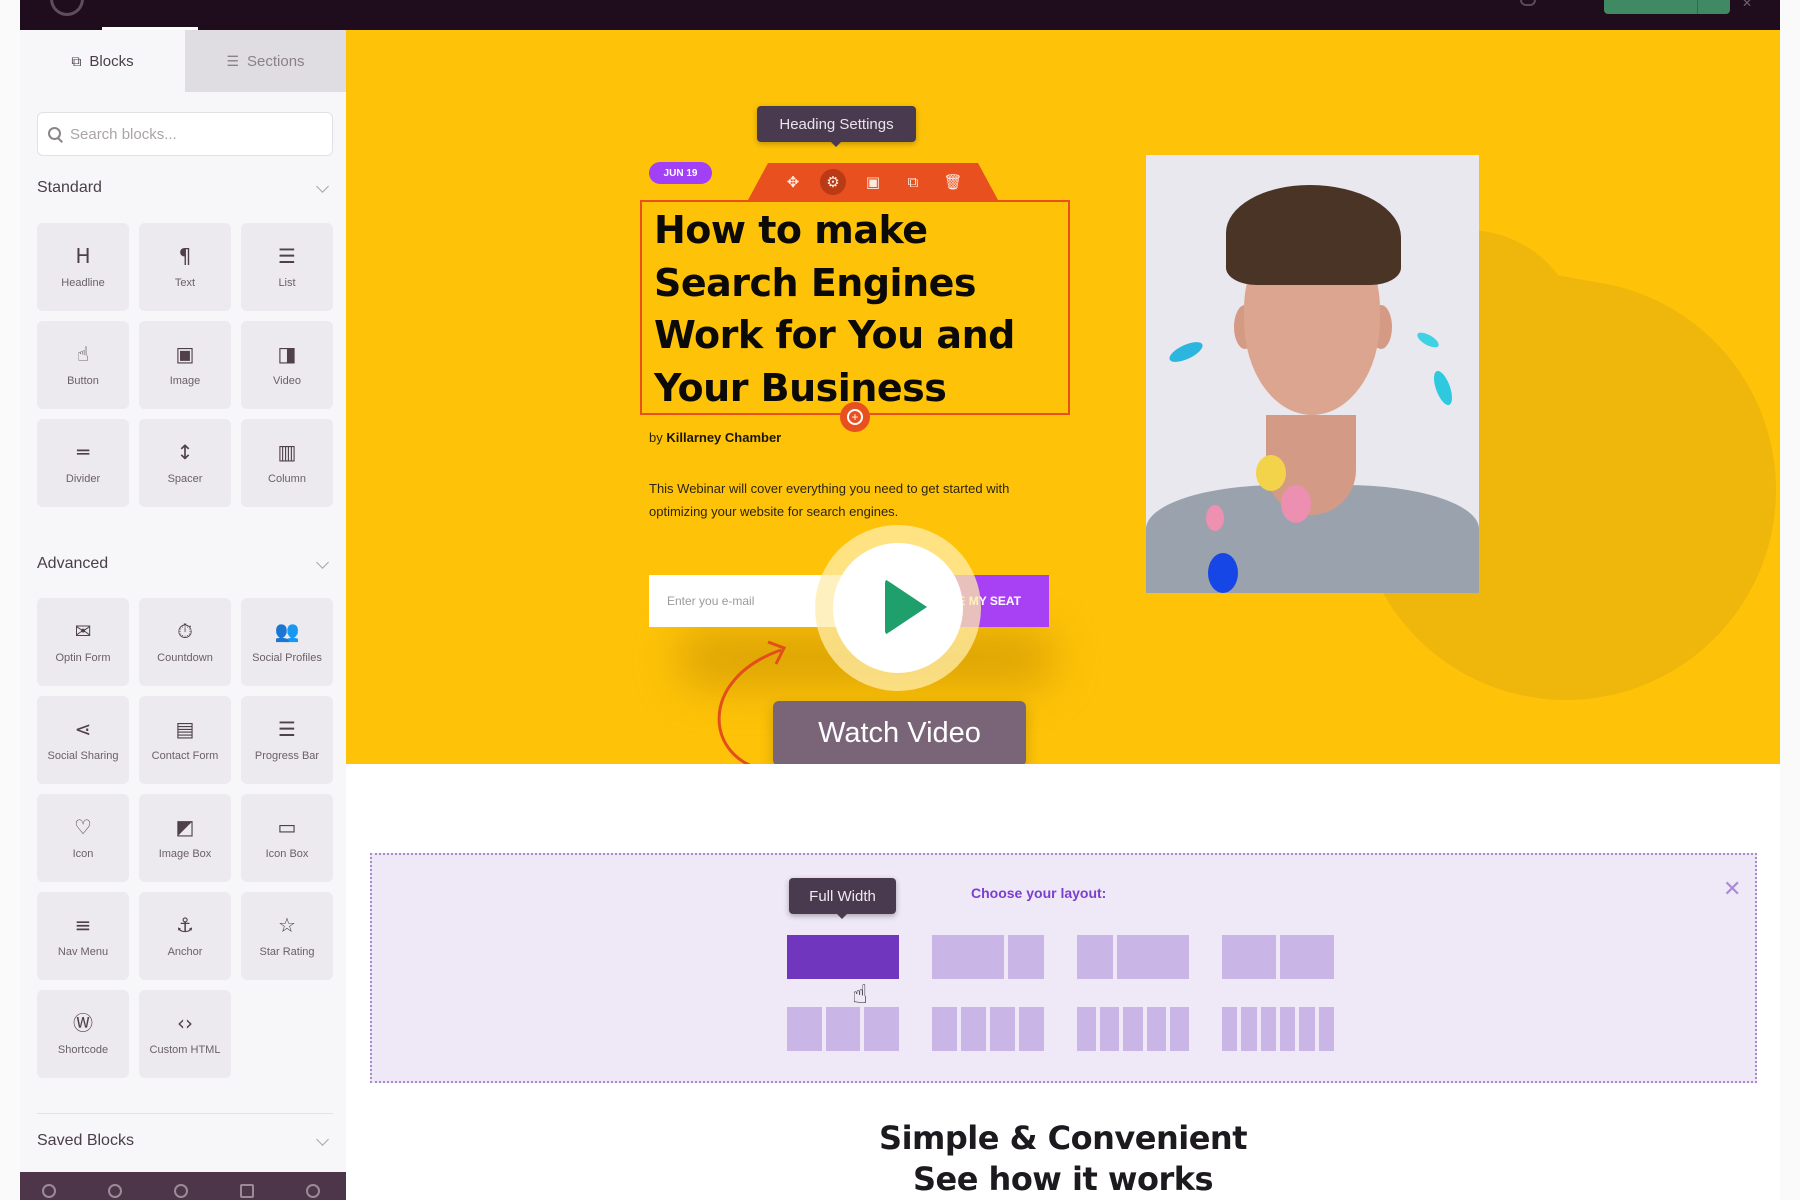 The height and width of the screenshot is (1200, 1800). Describe the element at coordinates (1063, 1179) in the screenshot. I see `section-heading-line2: See how it works` at that location.